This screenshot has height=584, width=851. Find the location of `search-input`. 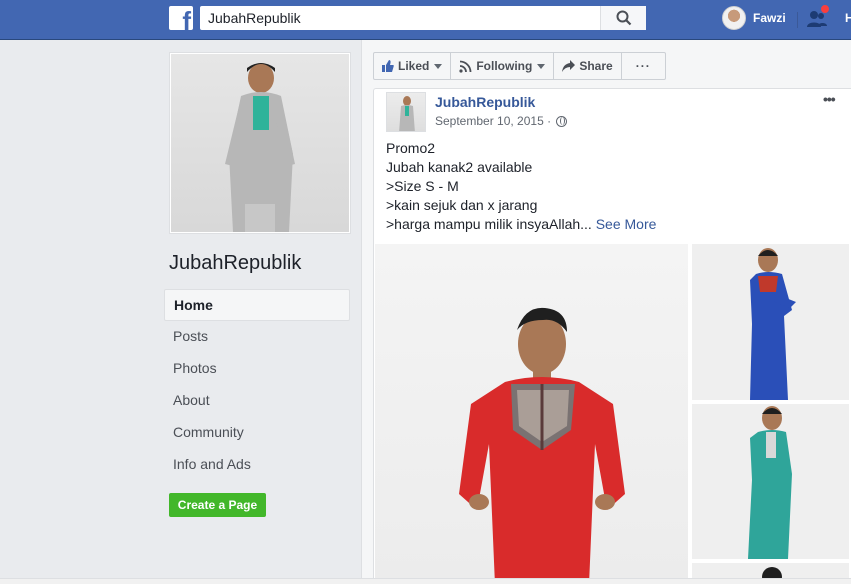

search-input is located at coordinates (400, 18).